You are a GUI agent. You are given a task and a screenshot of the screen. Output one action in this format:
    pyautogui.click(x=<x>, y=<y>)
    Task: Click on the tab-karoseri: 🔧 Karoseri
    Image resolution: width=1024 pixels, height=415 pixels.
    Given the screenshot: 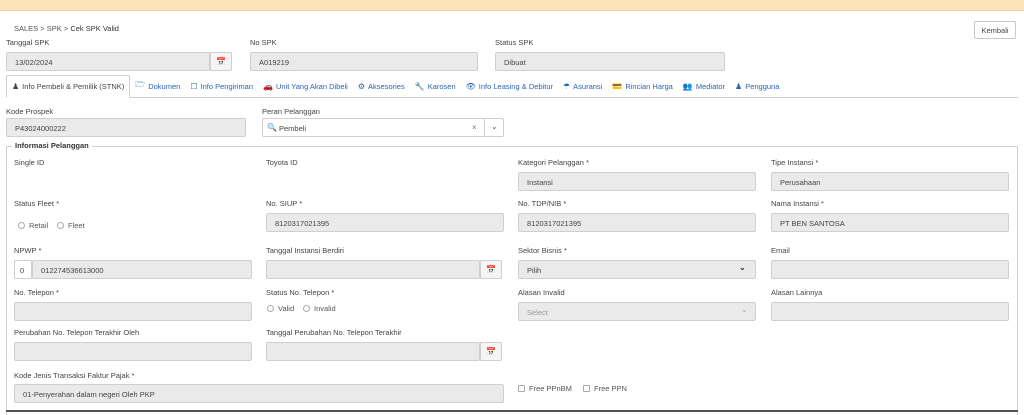 What is the action you would take?
    pyautogui.click(x=435, y=86)
    